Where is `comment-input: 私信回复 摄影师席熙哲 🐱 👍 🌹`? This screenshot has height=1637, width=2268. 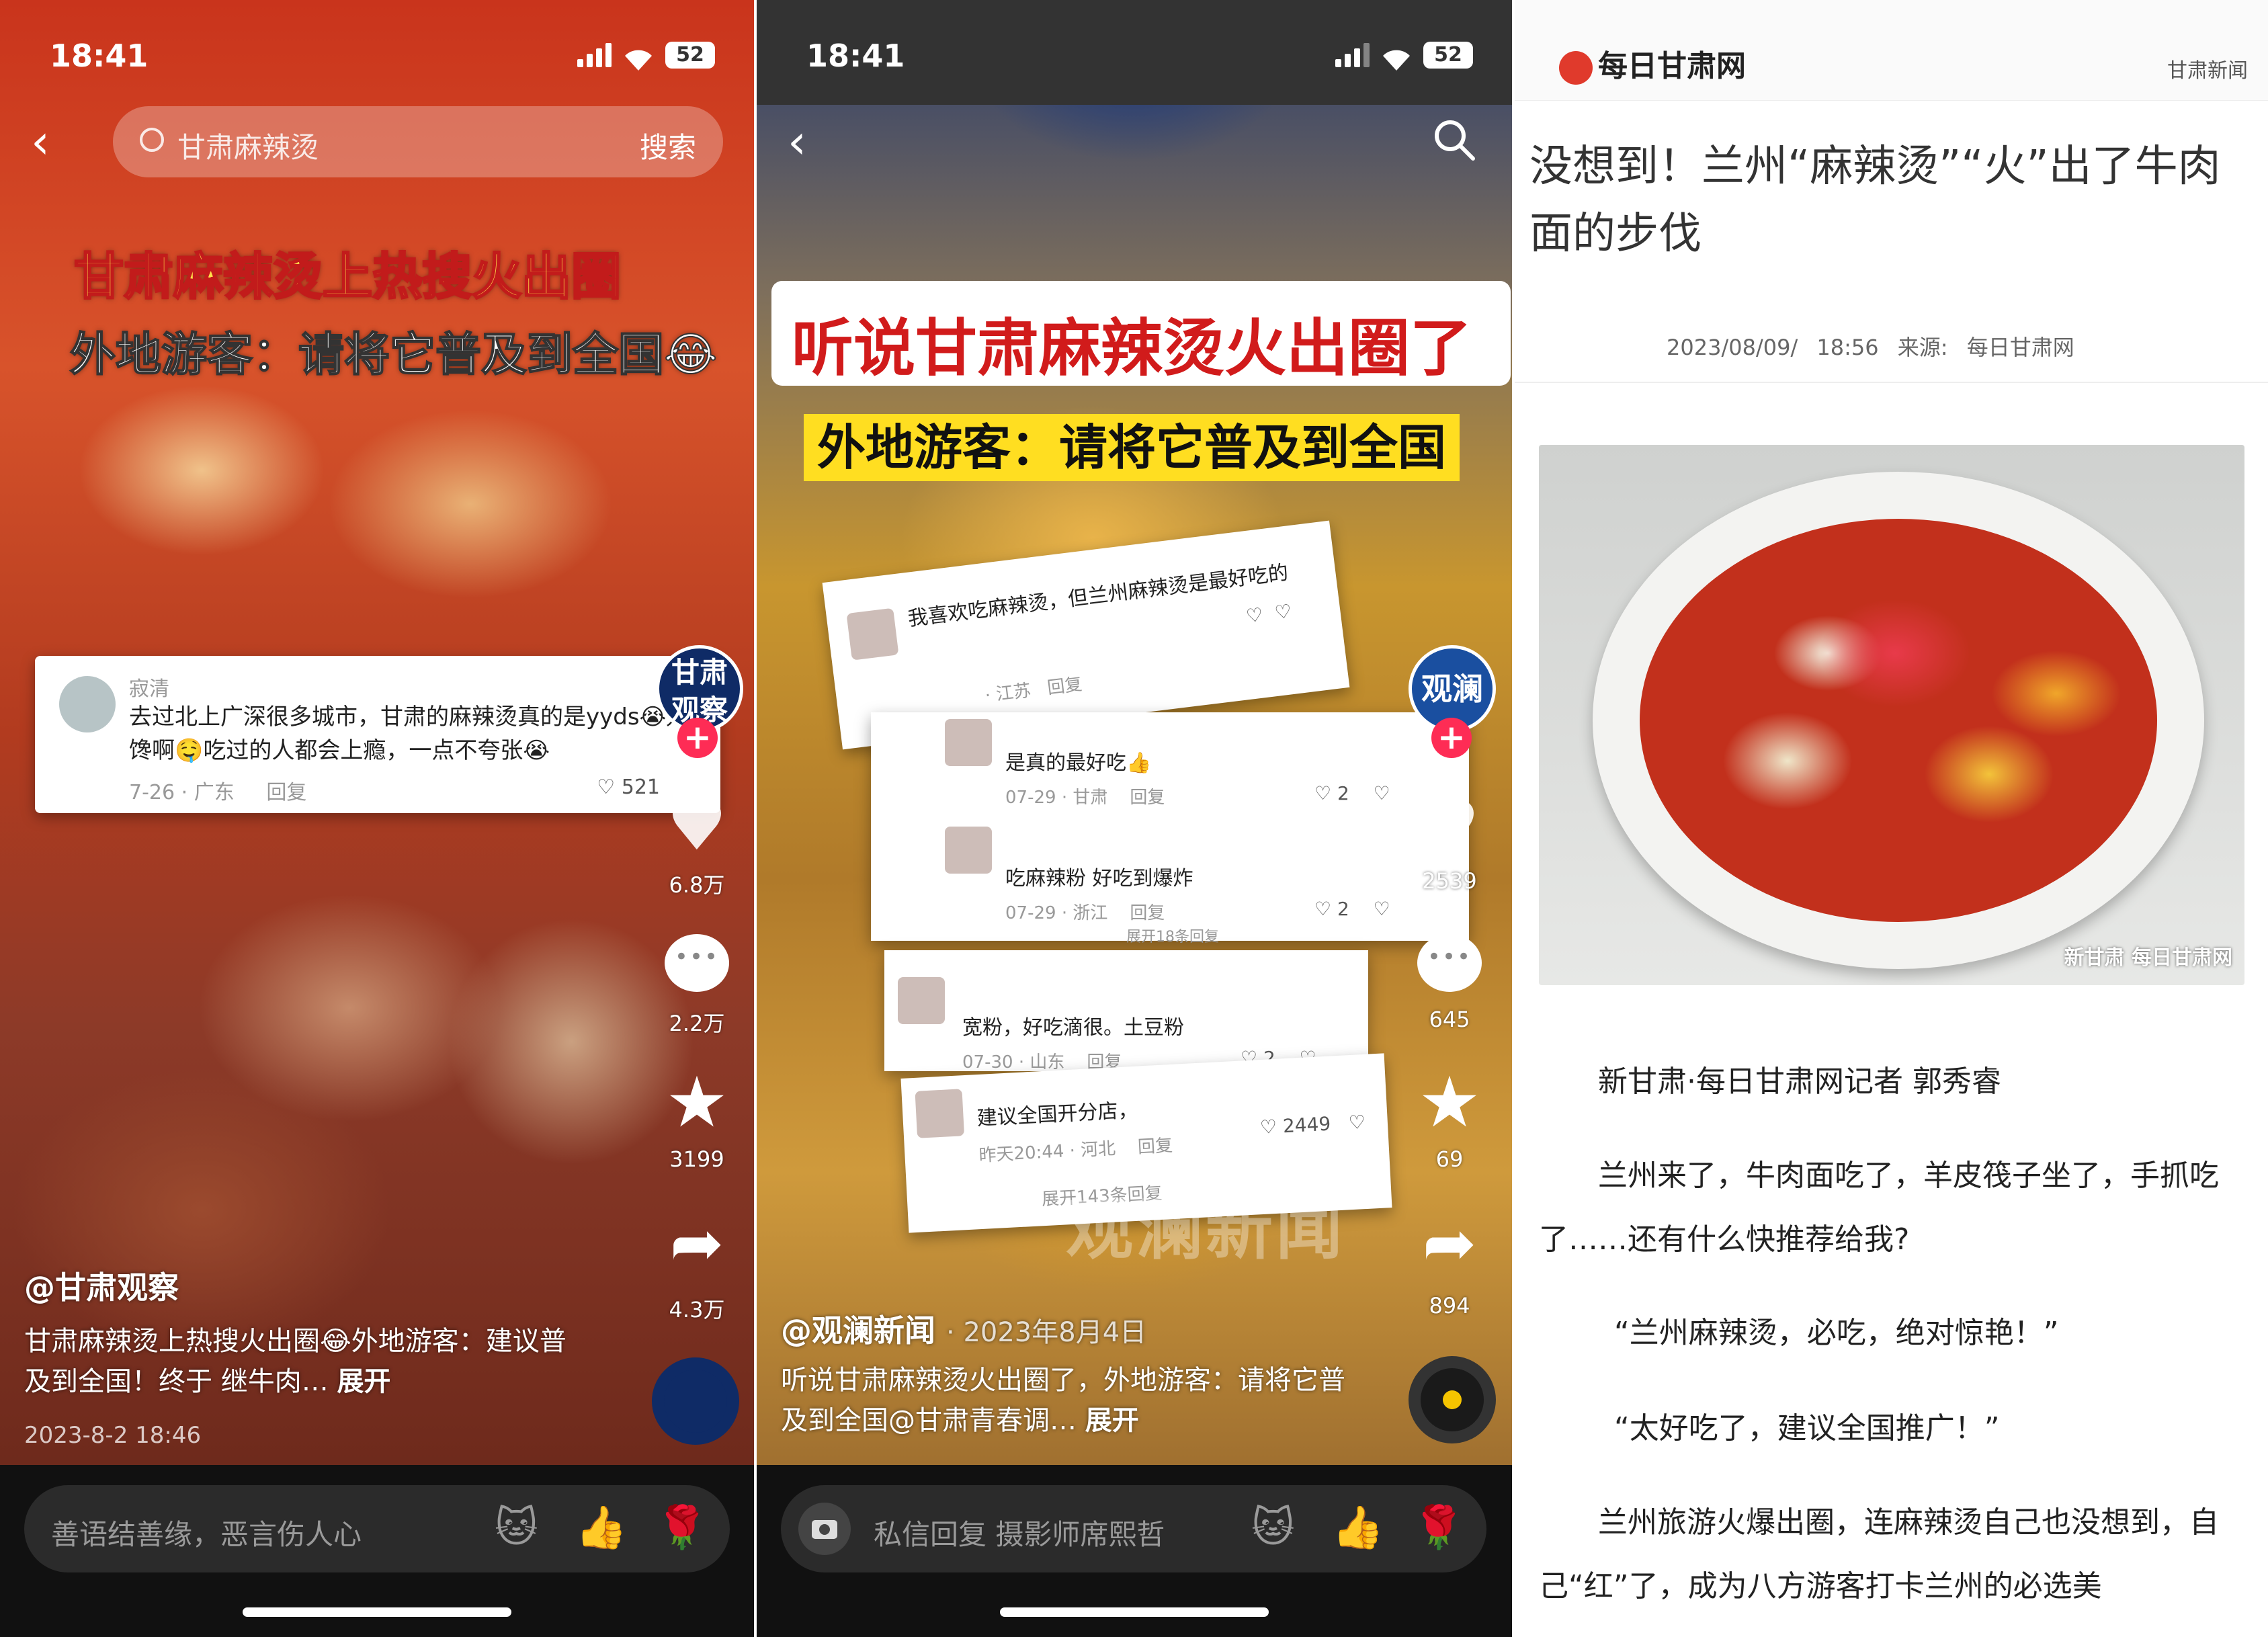
comment-input: 私信回复 摄影师席熙哲 🐱 👍 🌹 is located at coordinates (1134, 1528).